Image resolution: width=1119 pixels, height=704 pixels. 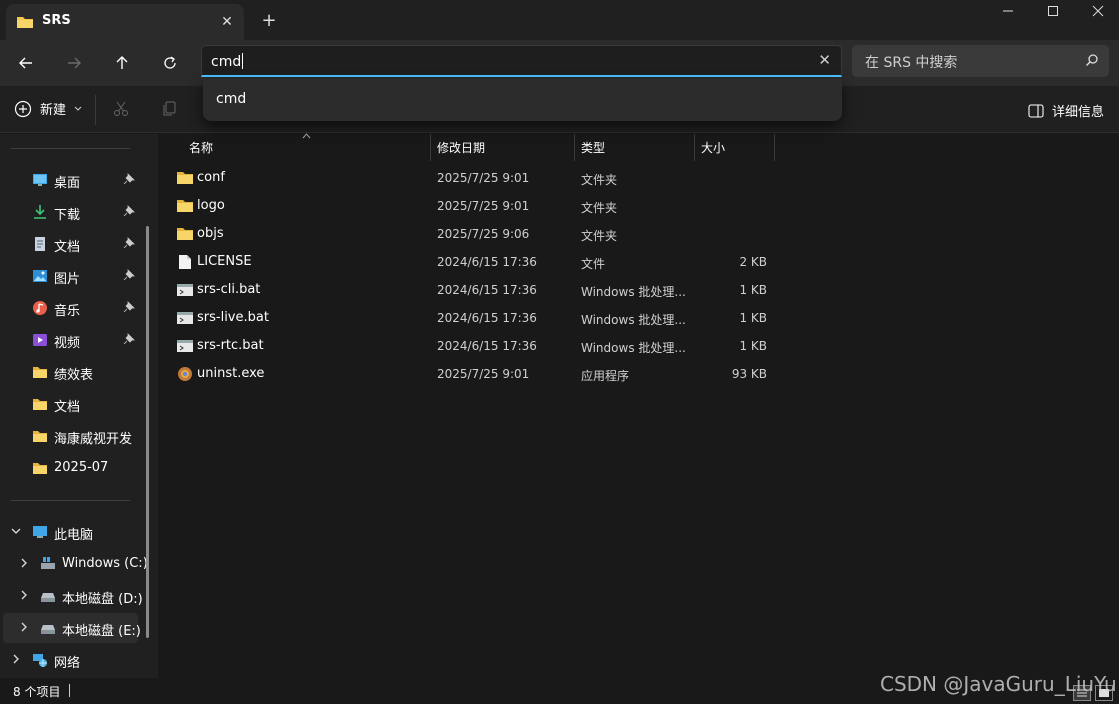 I want to click on sidebar-item-desktop: 桌面, so click(x=72, y=180).